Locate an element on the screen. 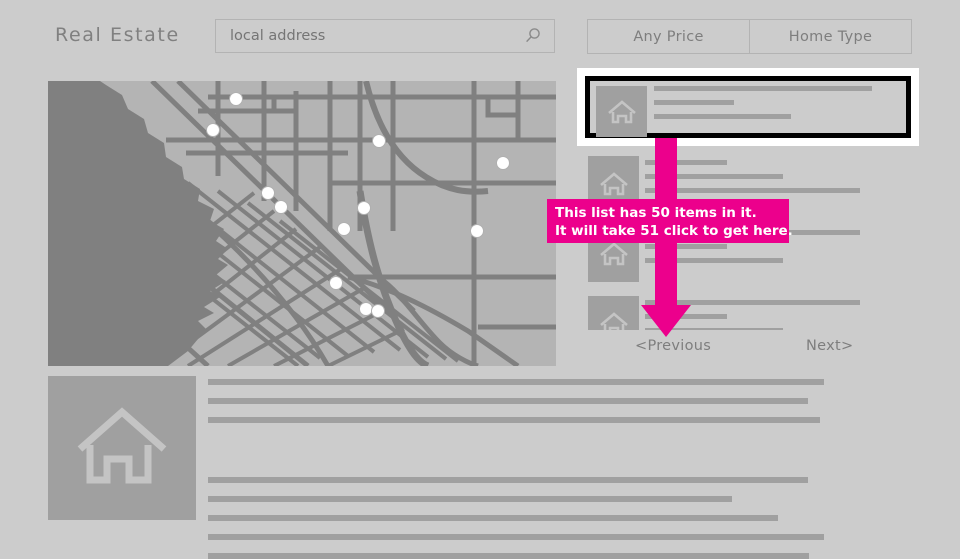  filter-home-type: Home Type is located at coordinates (830, 36).